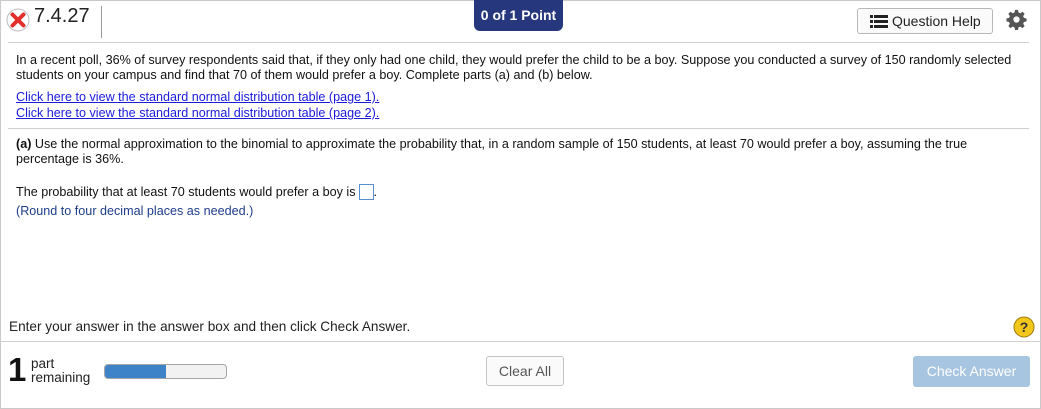  Describe the element at coordinates (879, 21) in the screenshot. I see `list-icon` at that location.